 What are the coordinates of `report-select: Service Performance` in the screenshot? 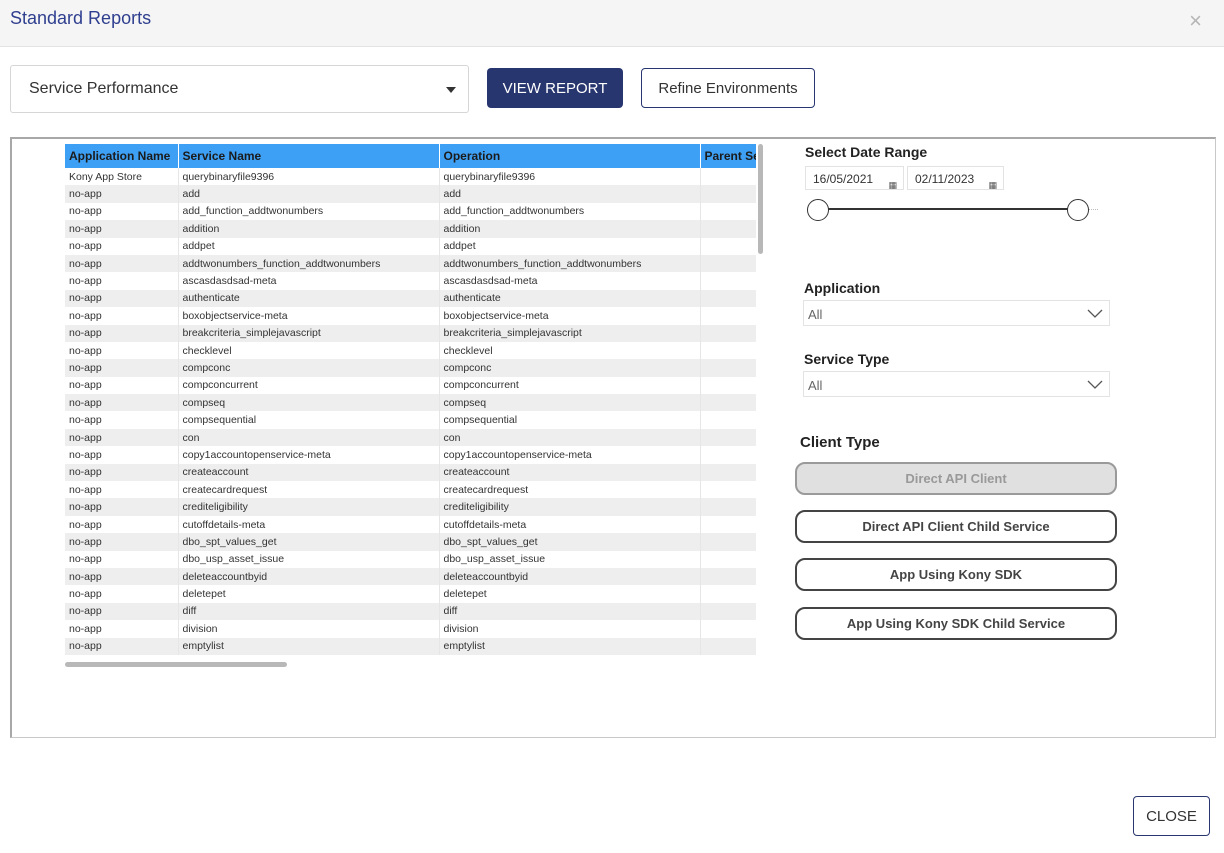 It's located at (239, 89).